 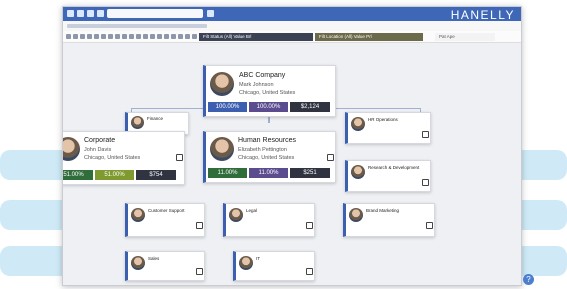 I want to click on card-title: IT, so click(x=258, y=258).